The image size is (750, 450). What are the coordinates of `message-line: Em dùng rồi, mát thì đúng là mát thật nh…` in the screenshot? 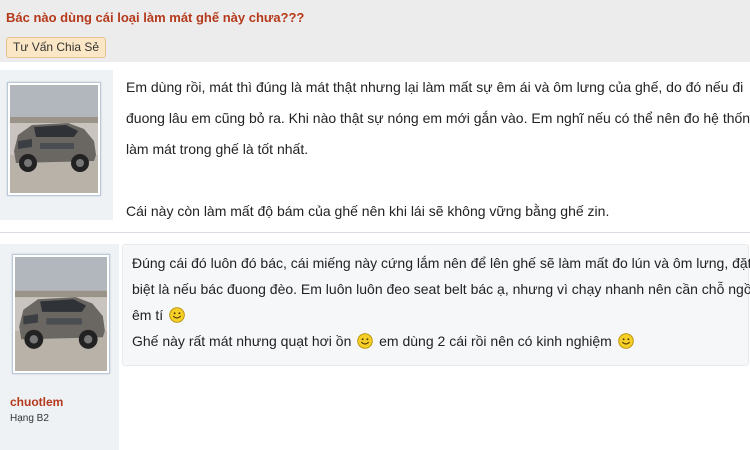 It's located at (435, 87).